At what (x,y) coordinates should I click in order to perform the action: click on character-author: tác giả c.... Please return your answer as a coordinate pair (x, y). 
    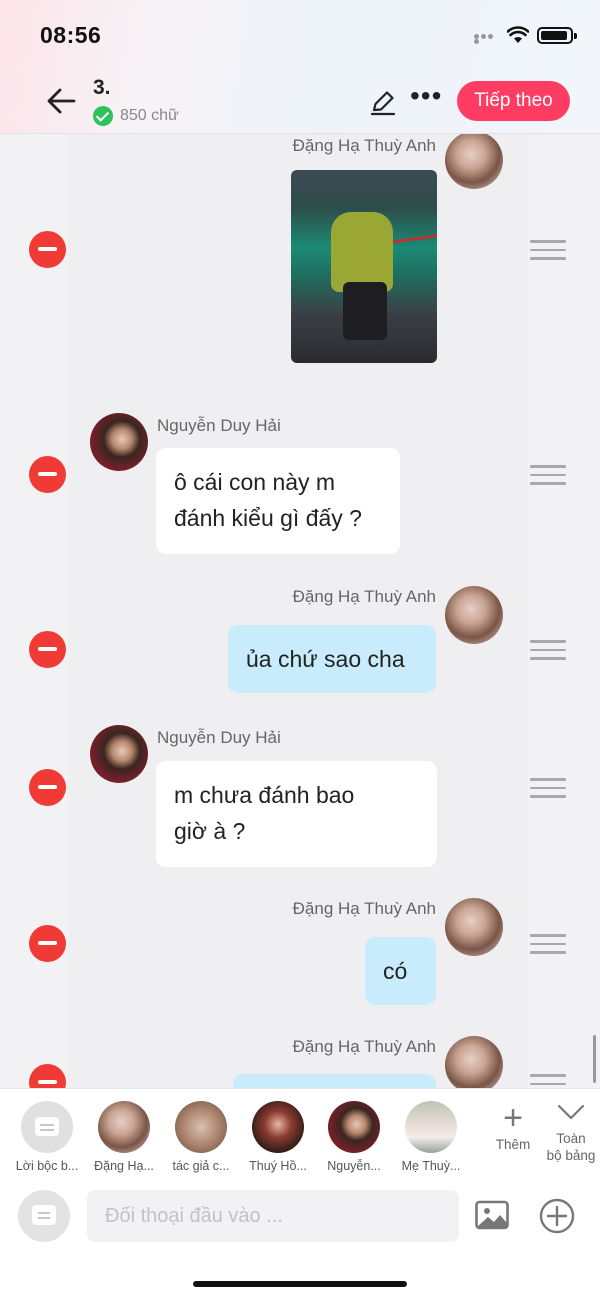
    Looking at the image, I should click on (201, 1137).